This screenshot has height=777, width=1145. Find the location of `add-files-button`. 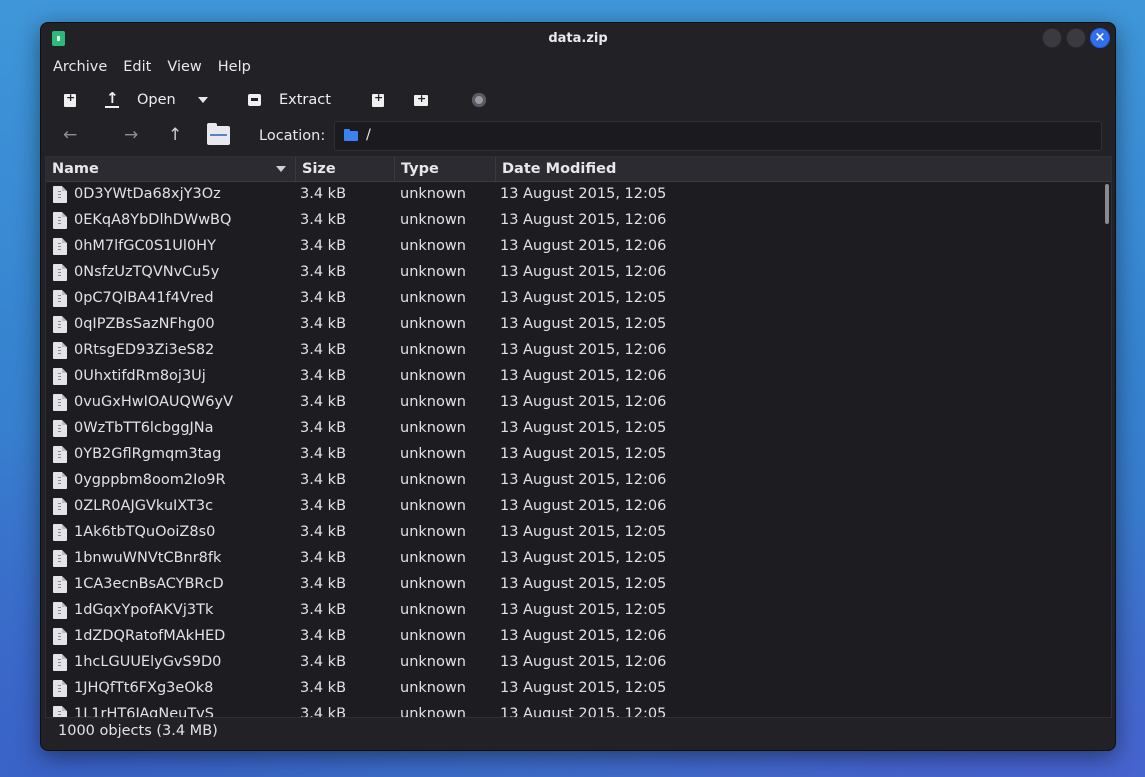

add-files-button is located at coordinates (378, 100).